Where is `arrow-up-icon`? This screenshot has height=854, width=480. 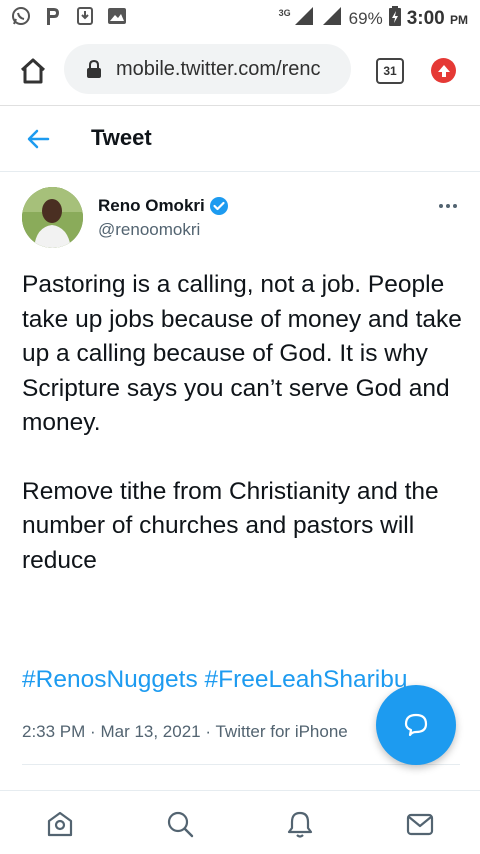
arrow-up-icon is located at coordinates (443, 70).